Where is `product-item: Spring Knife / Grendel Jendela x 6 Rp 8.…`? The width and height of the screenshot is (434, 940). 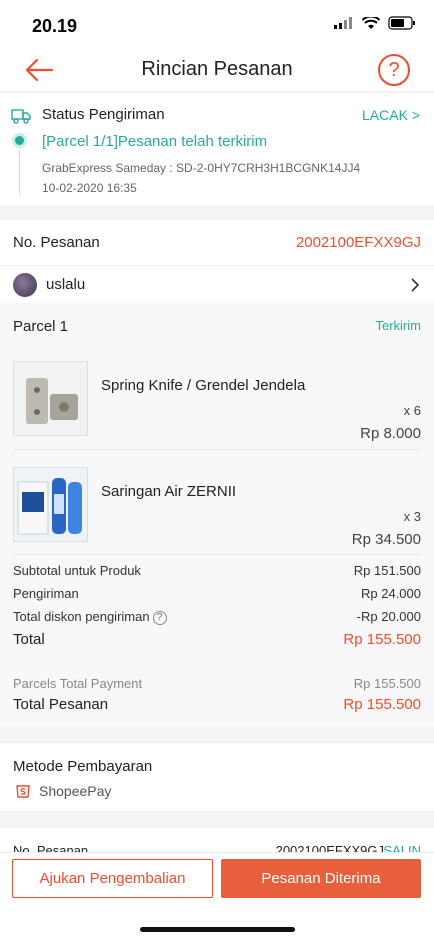
product-item: Spring Knife / Grendel Jendela x 6 Rp 8.… is located at coordinates (217, 401).